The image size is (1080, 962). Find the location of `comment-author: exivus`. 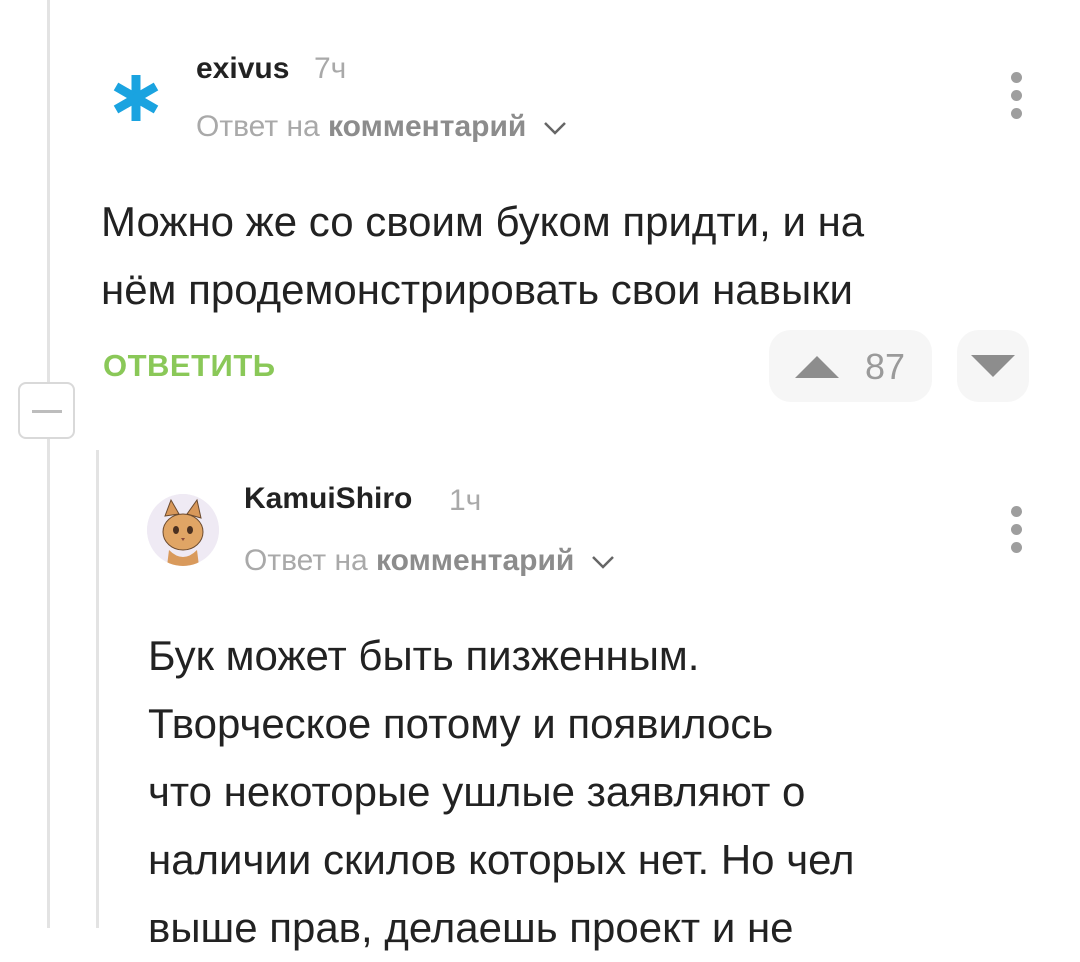

comment-author: exivus is located at coordinates (242, 69).